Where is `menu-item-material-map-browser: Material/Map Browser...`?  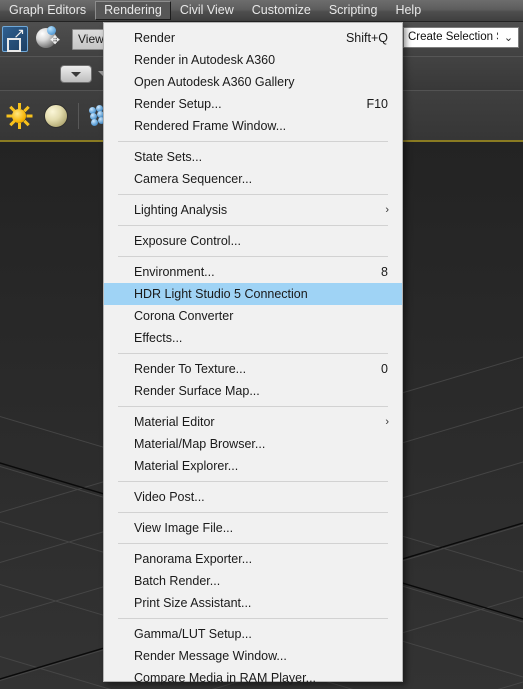 menu-item-material-map-browser: Material/Map Browser... is located at coordinates (253, 444).